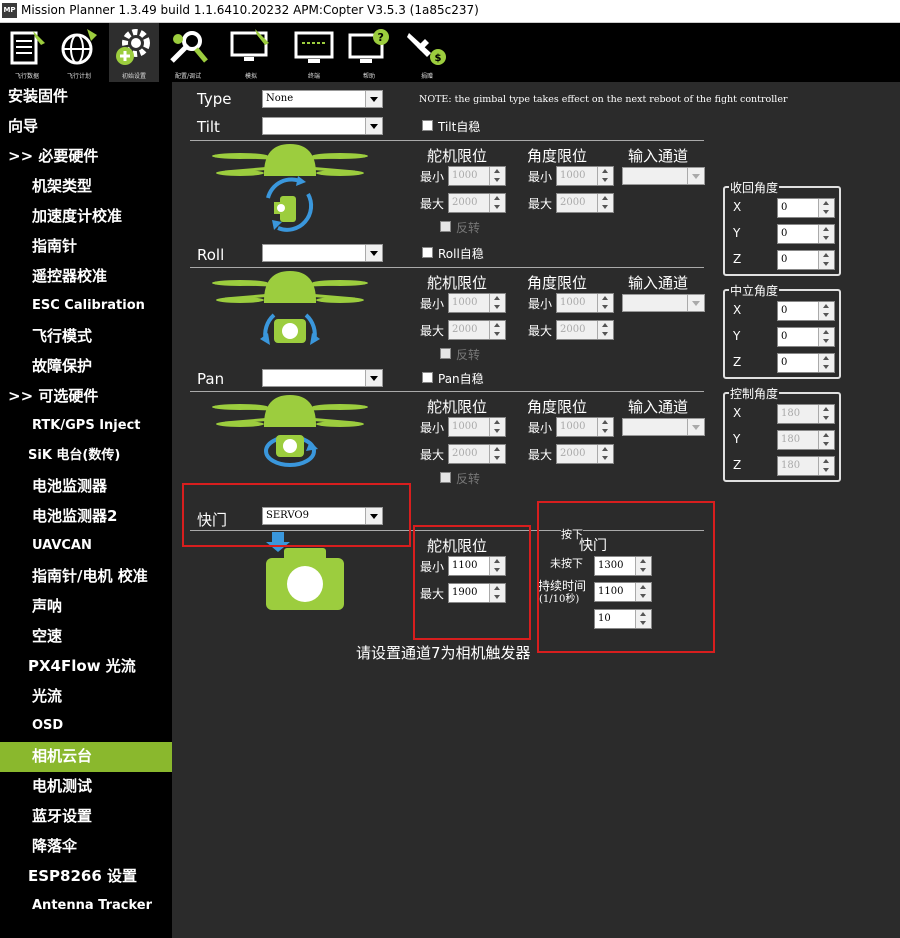  What do you see at coordinates (79, 52) in the screenshot?
I see `toolbar-flight-plan-button: 飞行计划` at bounding box center [79, 52].